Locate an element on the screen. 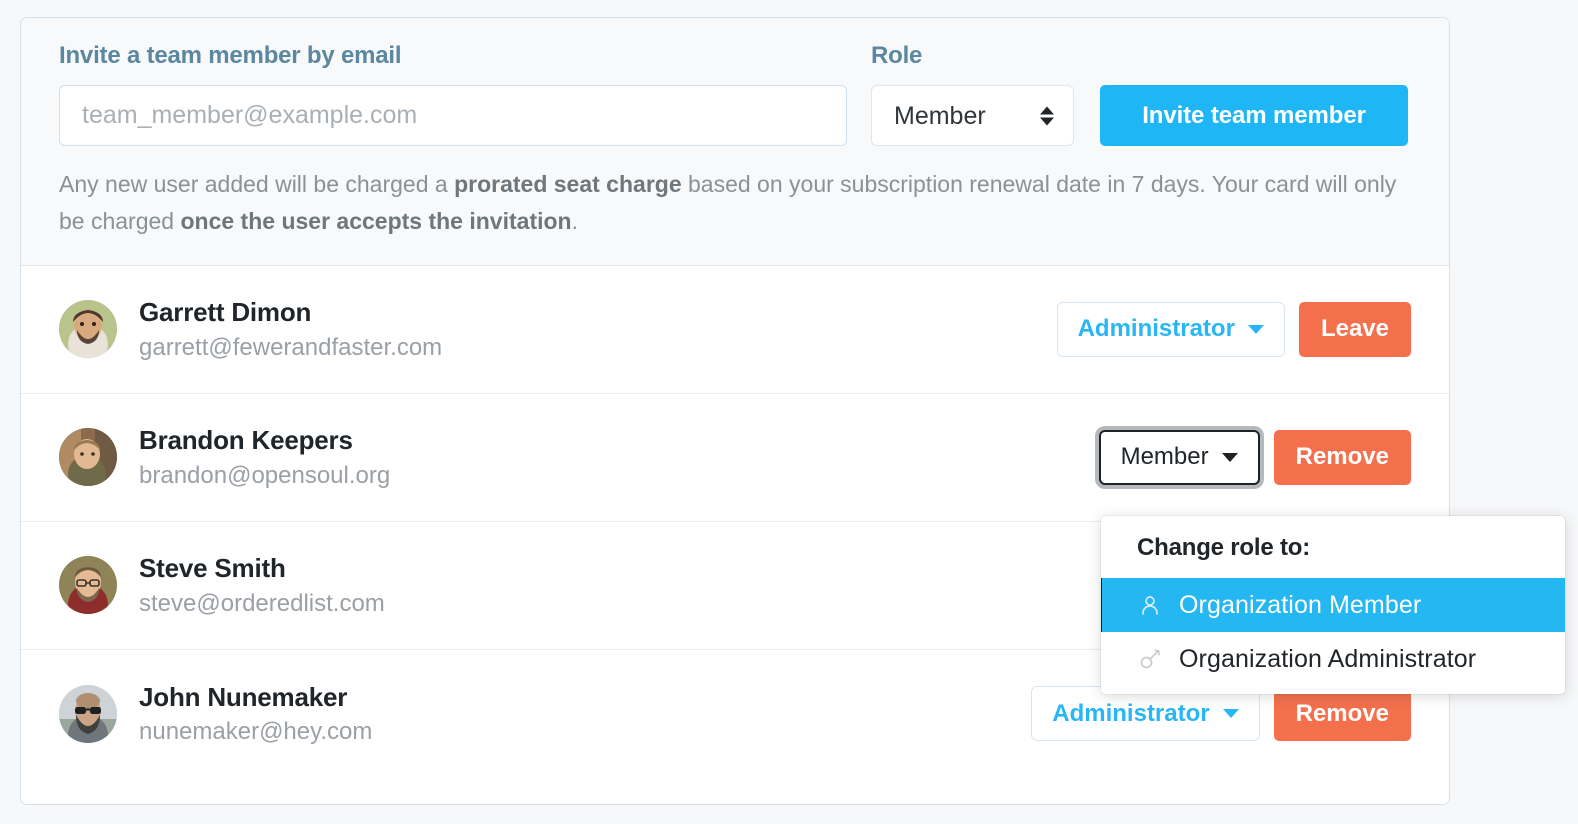 The height and width of the screenshot is (824, 1578). row-actions: Member Remove is located at coordinates (1254, 457).